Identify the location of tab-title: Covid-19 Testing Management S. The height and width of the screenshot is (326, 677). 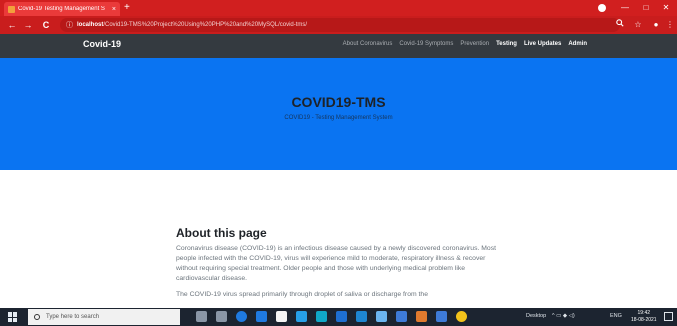
(61, 9).